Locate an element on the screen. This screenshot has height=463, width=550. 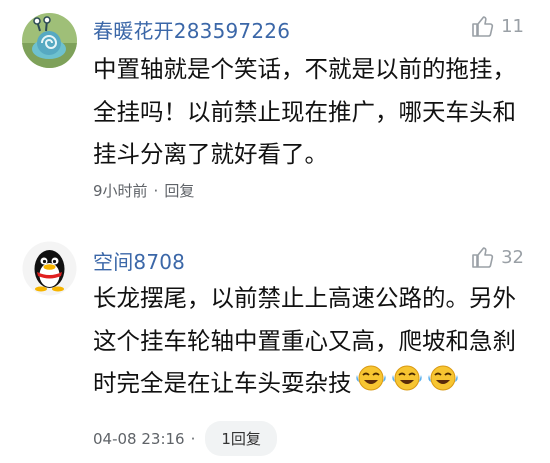
comment-meta: 04-08 23:16 · 1回复 is located at coordinates (185, 438).